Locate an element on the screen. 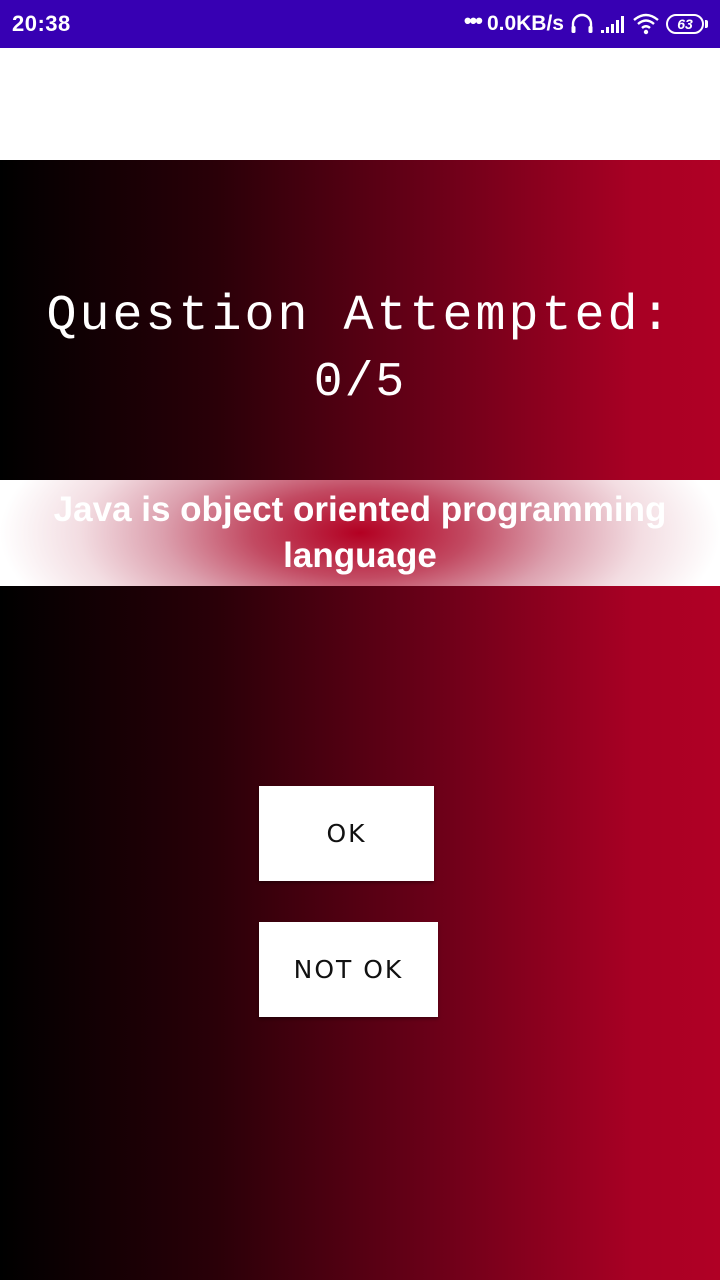 The image size is (720, 1280). signal-icon is located at coordinates (613, 24).